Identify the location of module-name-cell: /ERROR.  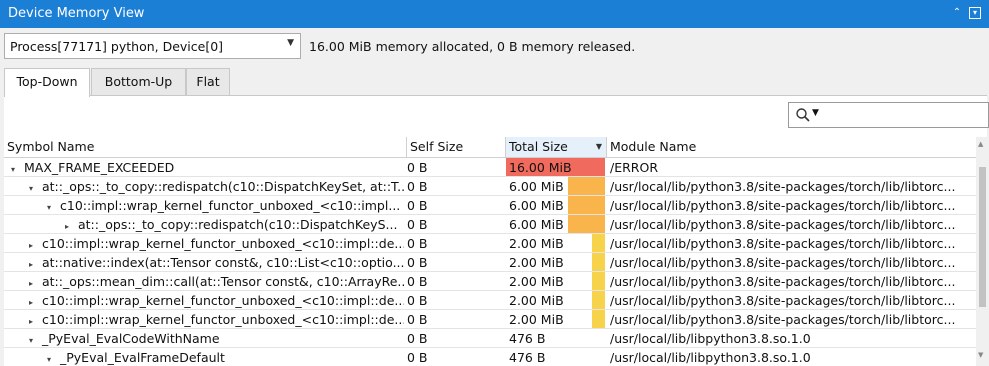
(634, 167).